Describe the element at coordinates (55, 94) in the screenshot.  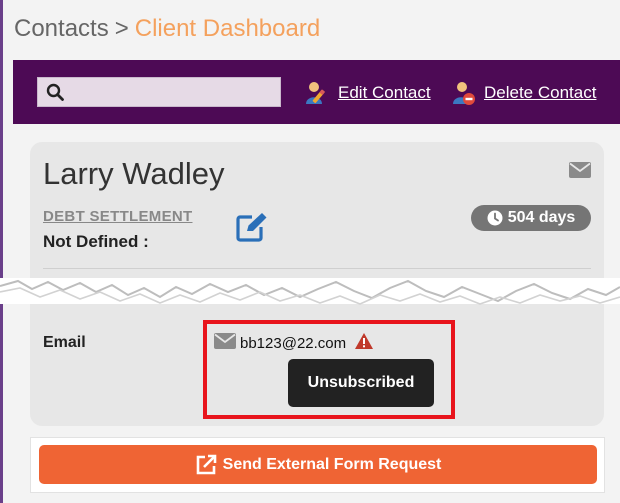
I see `search-icon` at that location.